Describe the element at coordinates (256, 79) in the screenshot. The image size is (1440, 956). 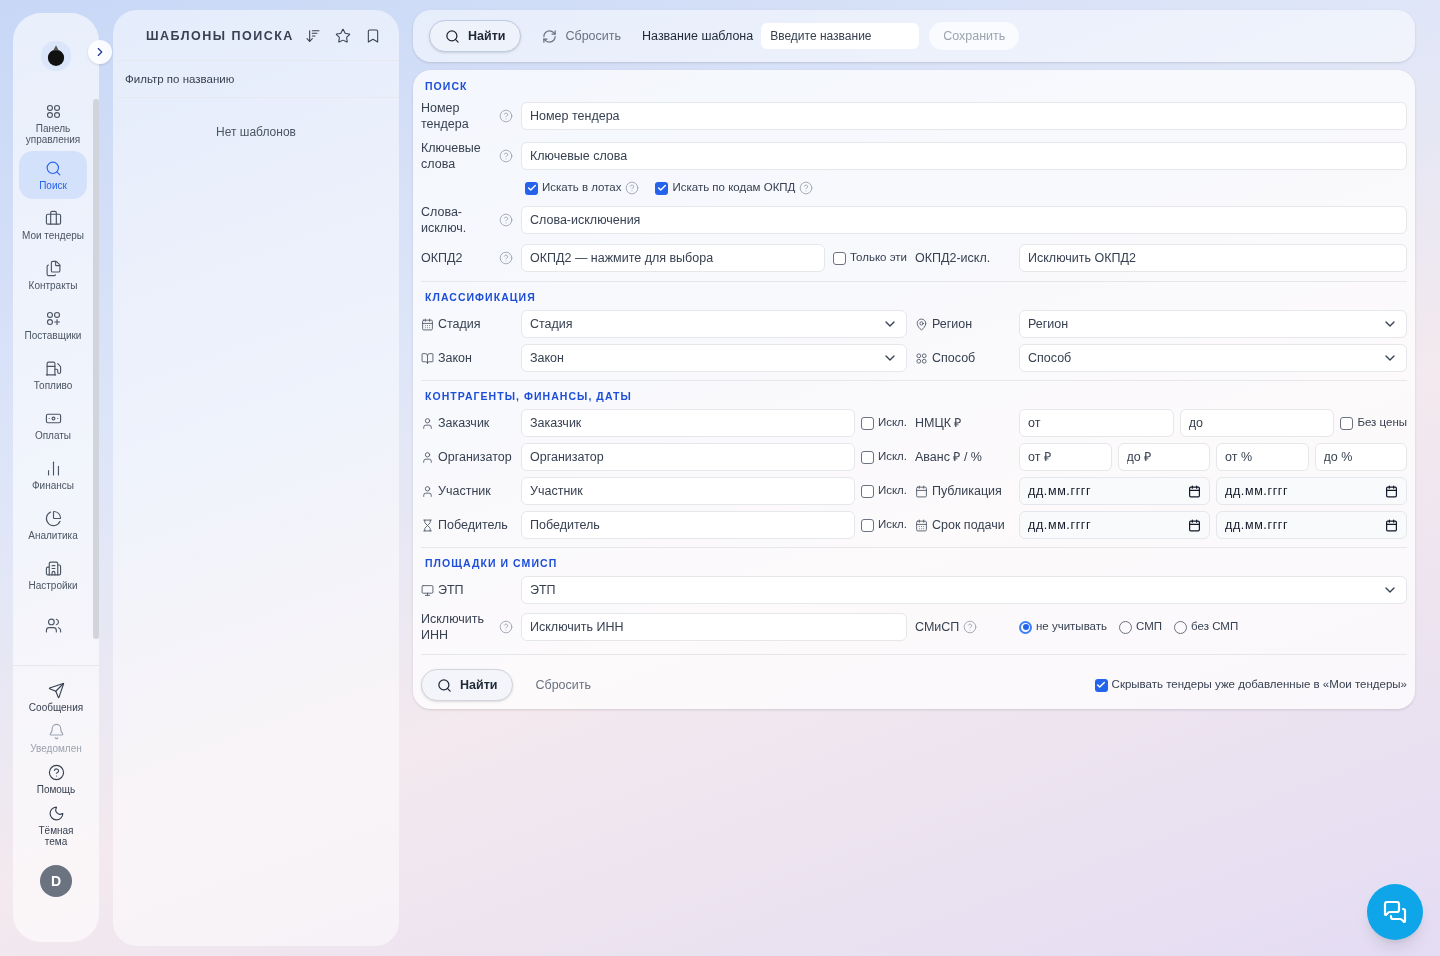
I see `filter-field: Фильтр по названию` at that location.